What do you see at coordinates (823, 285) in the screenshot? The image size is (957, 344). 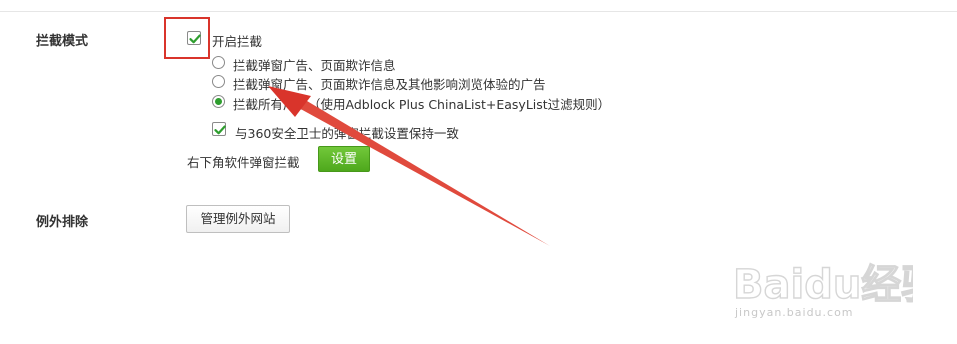 I see `watermark-brand: Baidu经验` at bounding box center [823, 285].